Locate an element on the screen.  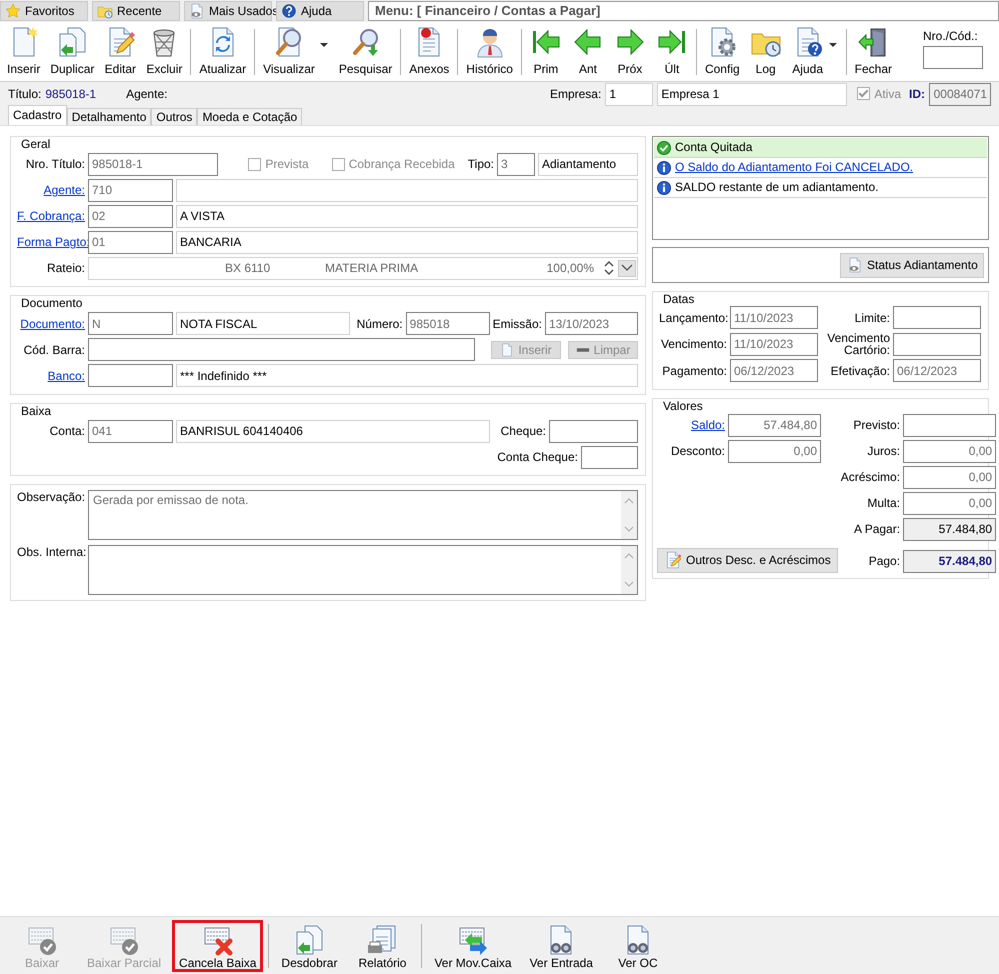
spinner-icon is located at coordinates (609, 268).